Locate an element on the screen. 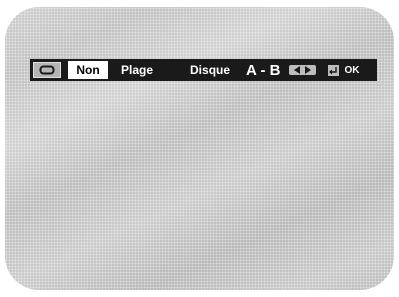  repeat-mode-button is located at coordinates (47, 70).